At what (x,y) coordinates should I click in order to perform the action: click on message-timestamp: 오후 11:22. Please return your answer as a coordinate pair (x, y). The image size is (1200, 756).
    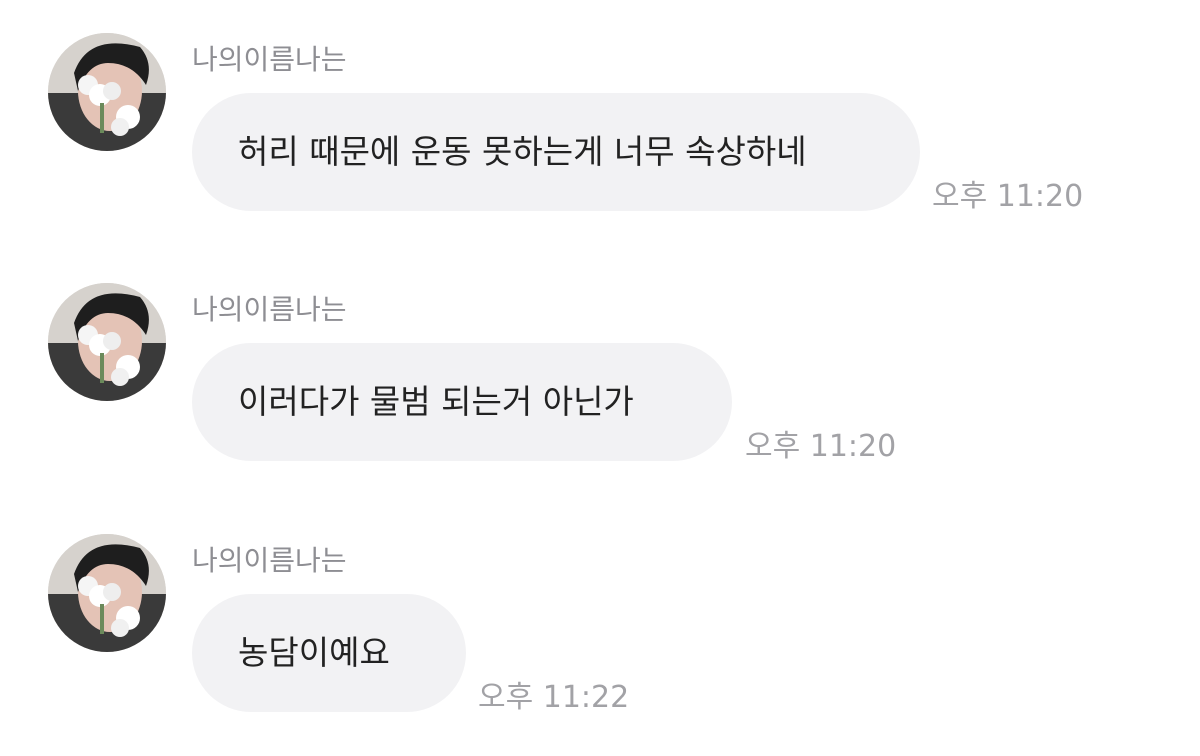
    Looking at the image, I should click on (554, 697).